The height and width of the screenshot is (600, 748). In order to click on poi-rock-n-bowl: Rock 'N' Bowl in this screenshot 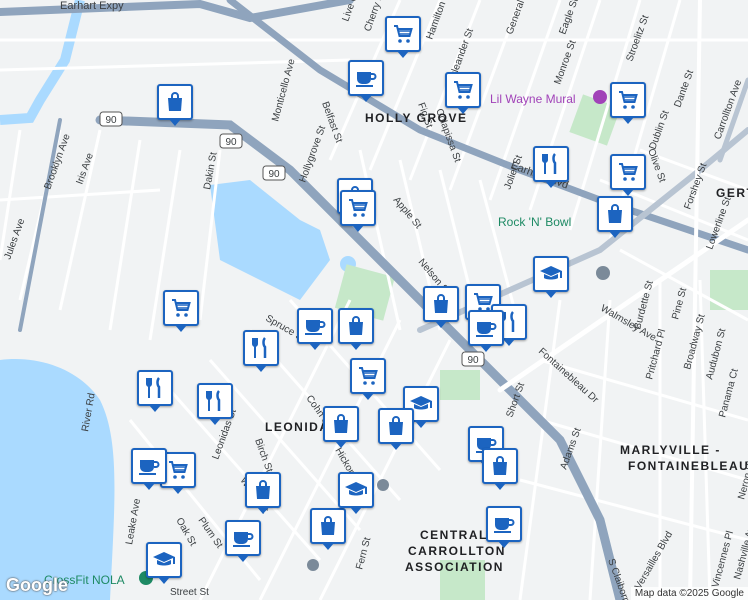, I will do `click(534, 222)`.